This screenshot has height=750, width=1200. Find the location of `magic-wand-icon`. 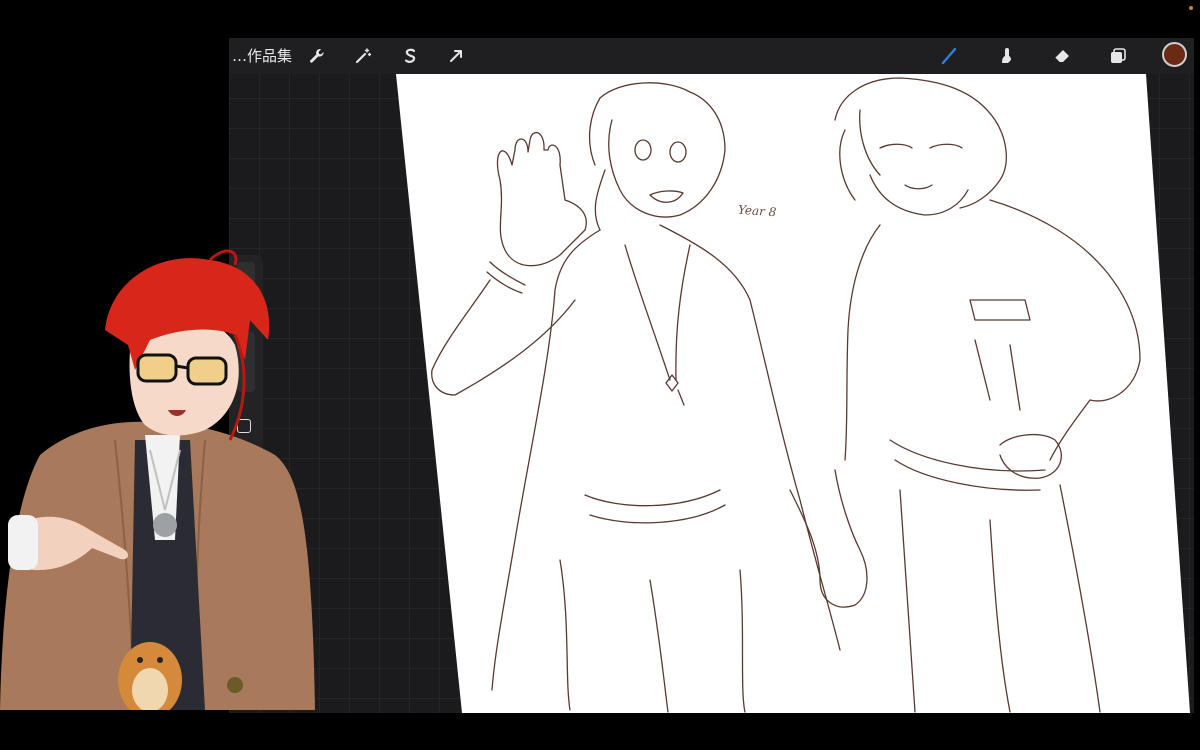

magic-wand-icon is located at coordinates (363, 56).